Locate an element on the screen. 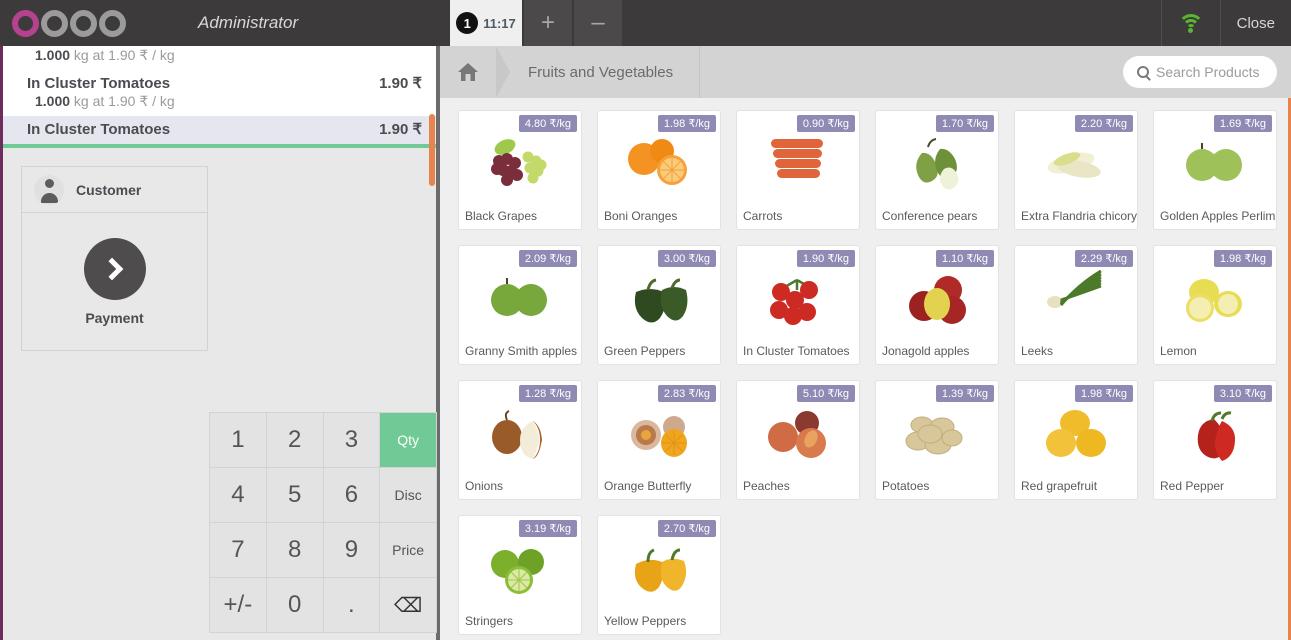 The image size is (1291, 640). breadcrumb-category: Fruits and Vegetables is located at coordinates (605, 72).